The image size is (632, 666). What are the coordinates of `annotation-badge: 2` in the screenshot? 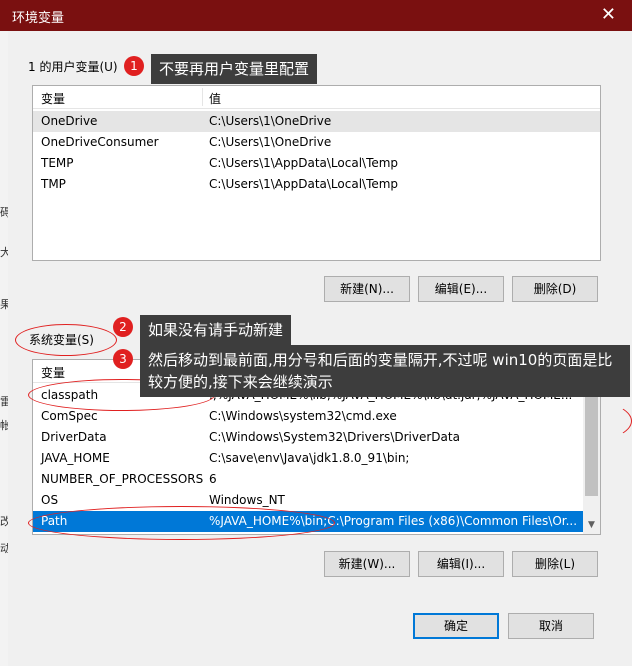 It's located at (123, 327).